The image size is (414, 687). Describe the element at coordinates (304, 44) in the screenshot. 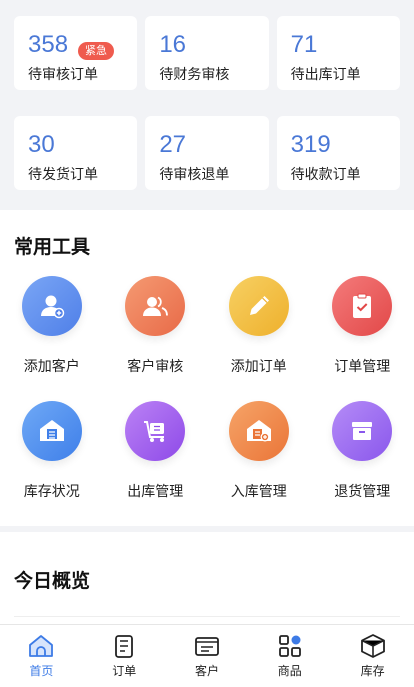

I see `stat-value: 71` at that location.